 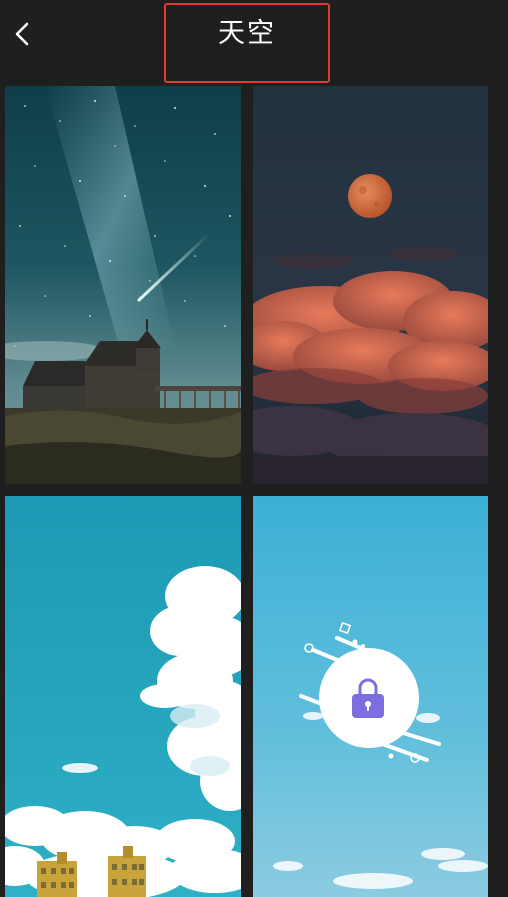 I want to click on lock-badge, so click(x=370, y=692).